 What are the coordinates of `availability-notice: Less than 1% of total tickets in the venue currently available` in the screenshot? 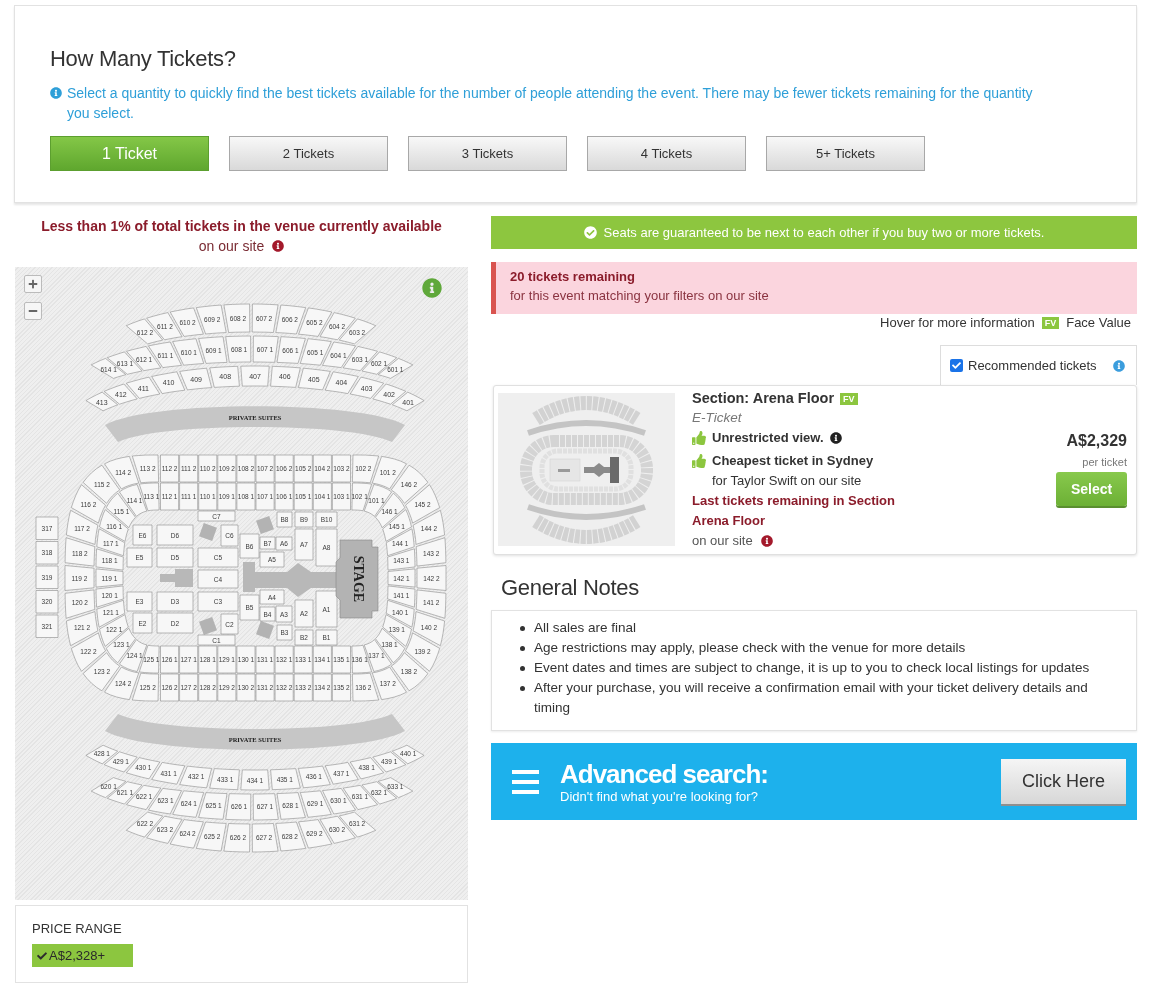 It's located at (241, 226).